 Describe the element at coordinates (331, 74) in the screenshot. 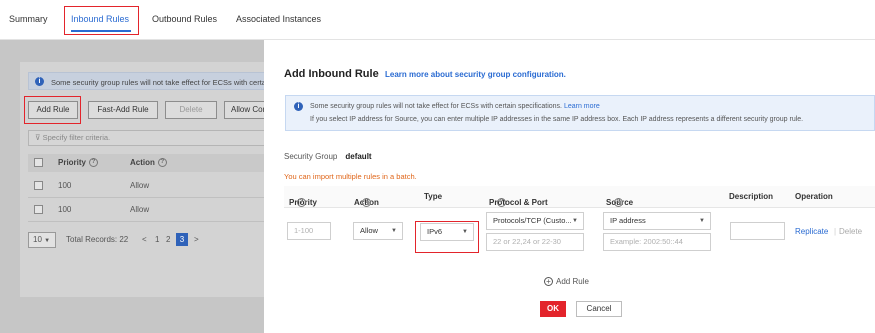

I see `dialog-title: Add Inbound Rule` at that location.